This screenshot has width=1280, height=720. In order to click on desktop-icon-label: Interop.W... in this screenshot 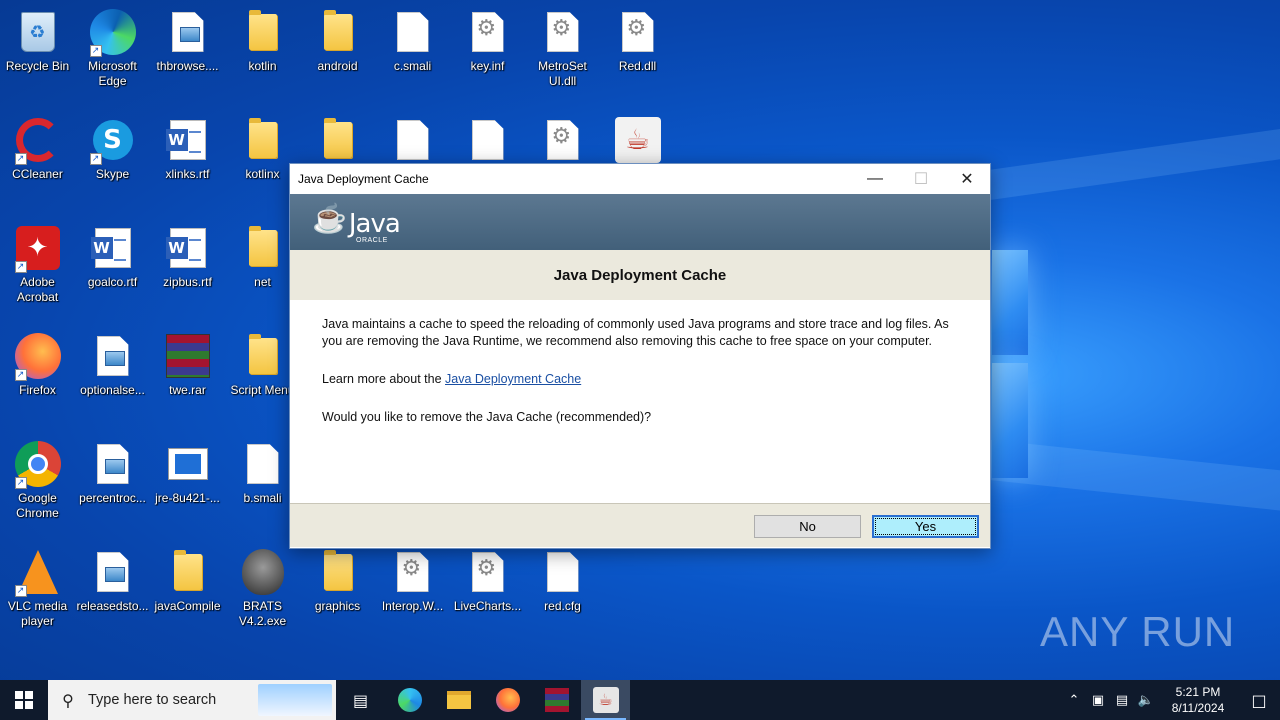, I will do `click(412, 606)`.